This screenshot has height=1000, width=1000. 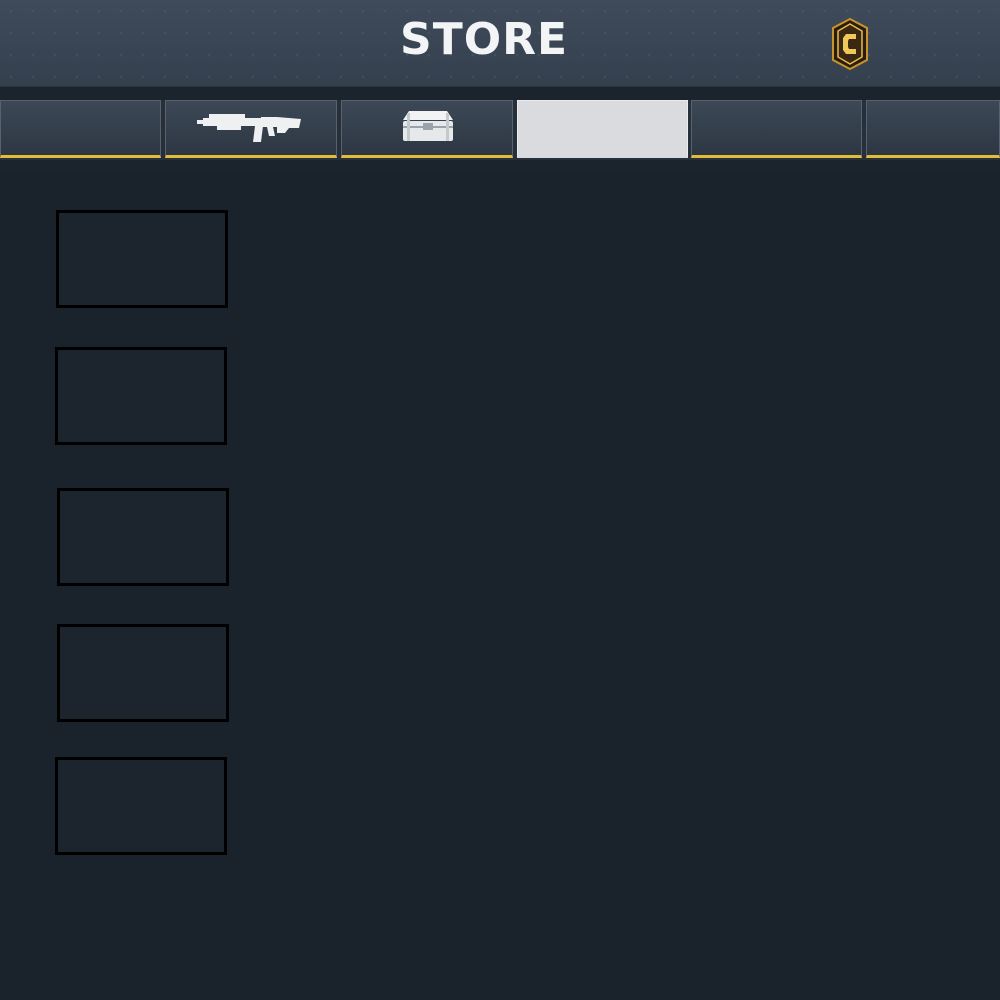 I want to click on gold-hexagon-c-emblem-icon, so click(x=850, y=44).